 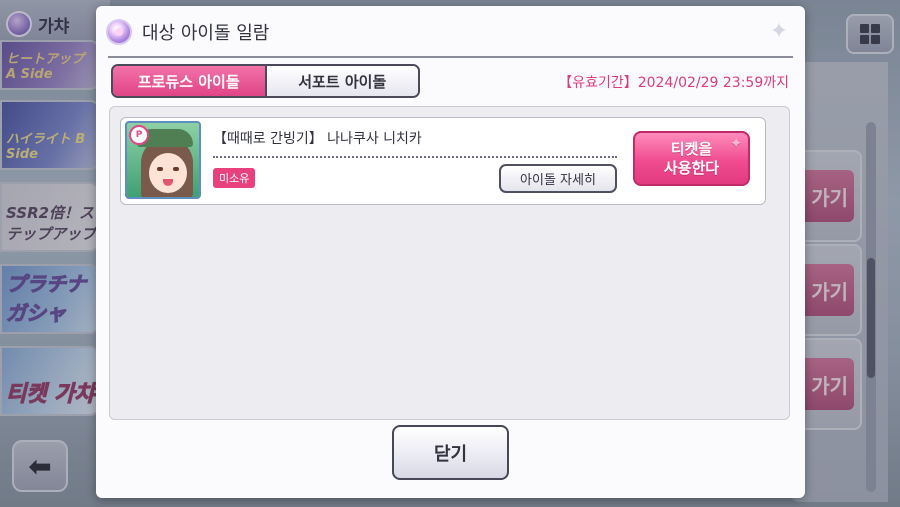 What do you see at coordinates (139, 135) in the screenshot?
I see `produce-type-badge: P` at bounding box center [139, 135].